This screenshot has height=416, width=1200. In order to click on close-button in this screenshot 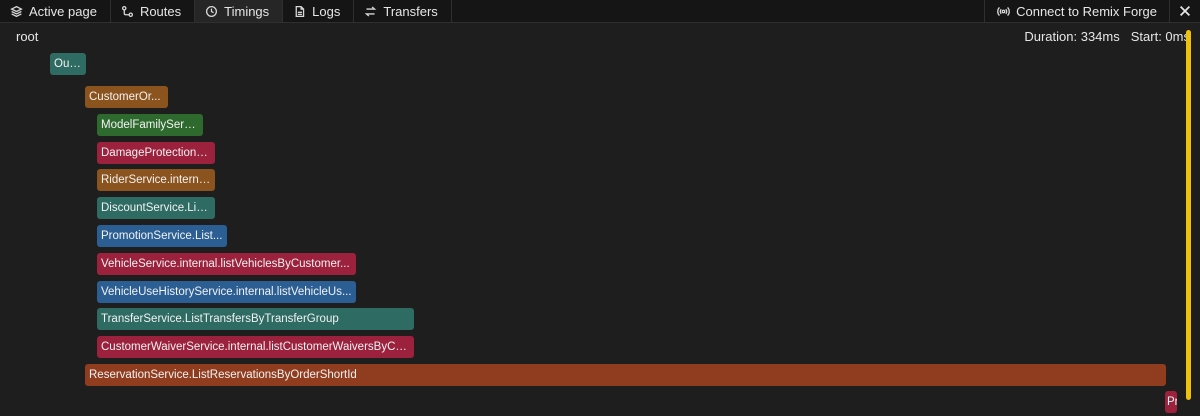, I will do `click(1184, 11)`.